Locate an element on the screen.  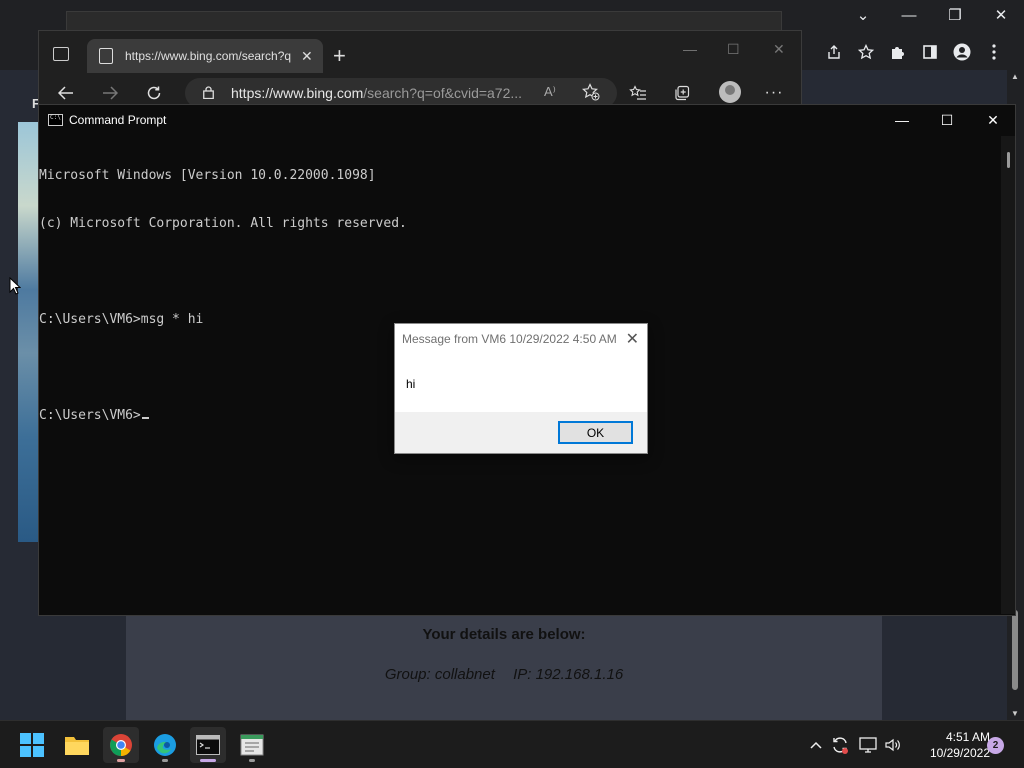
notepad-taskbar-button is located at coordinates (252, 745).